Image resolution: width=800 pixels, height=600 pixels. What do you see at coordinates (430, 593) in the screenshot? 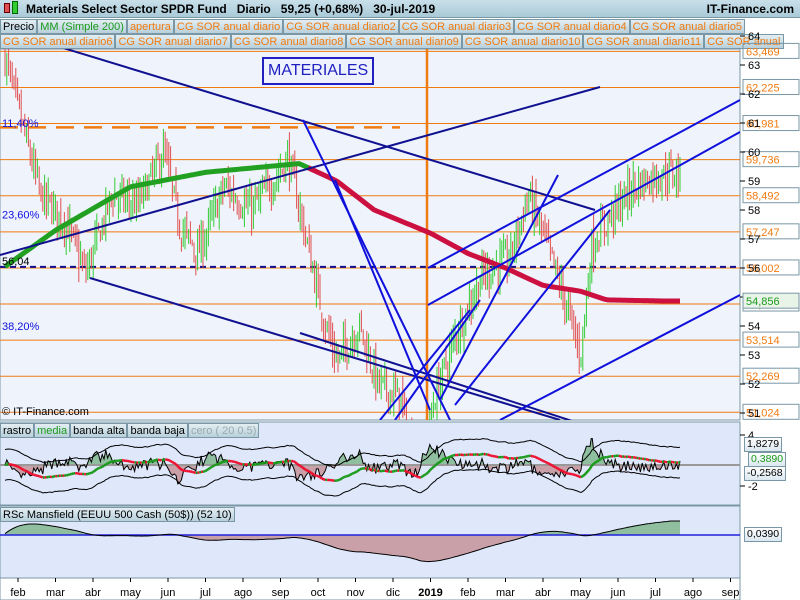
I see `x-tick-label: 2019` at bounding box center [430, 593].